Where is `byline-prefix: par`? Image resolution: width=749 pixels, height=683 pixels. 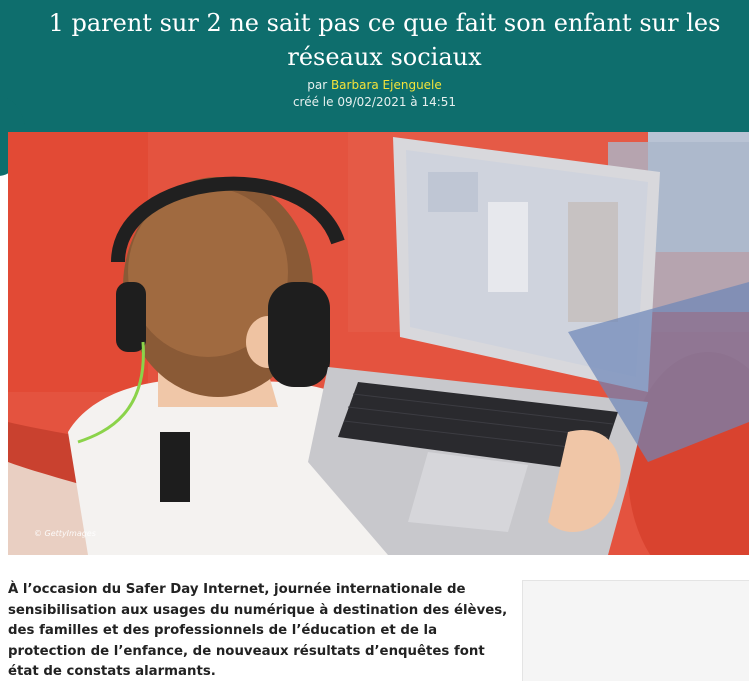
byline-prefix: par is located at coordinates (317, 85).